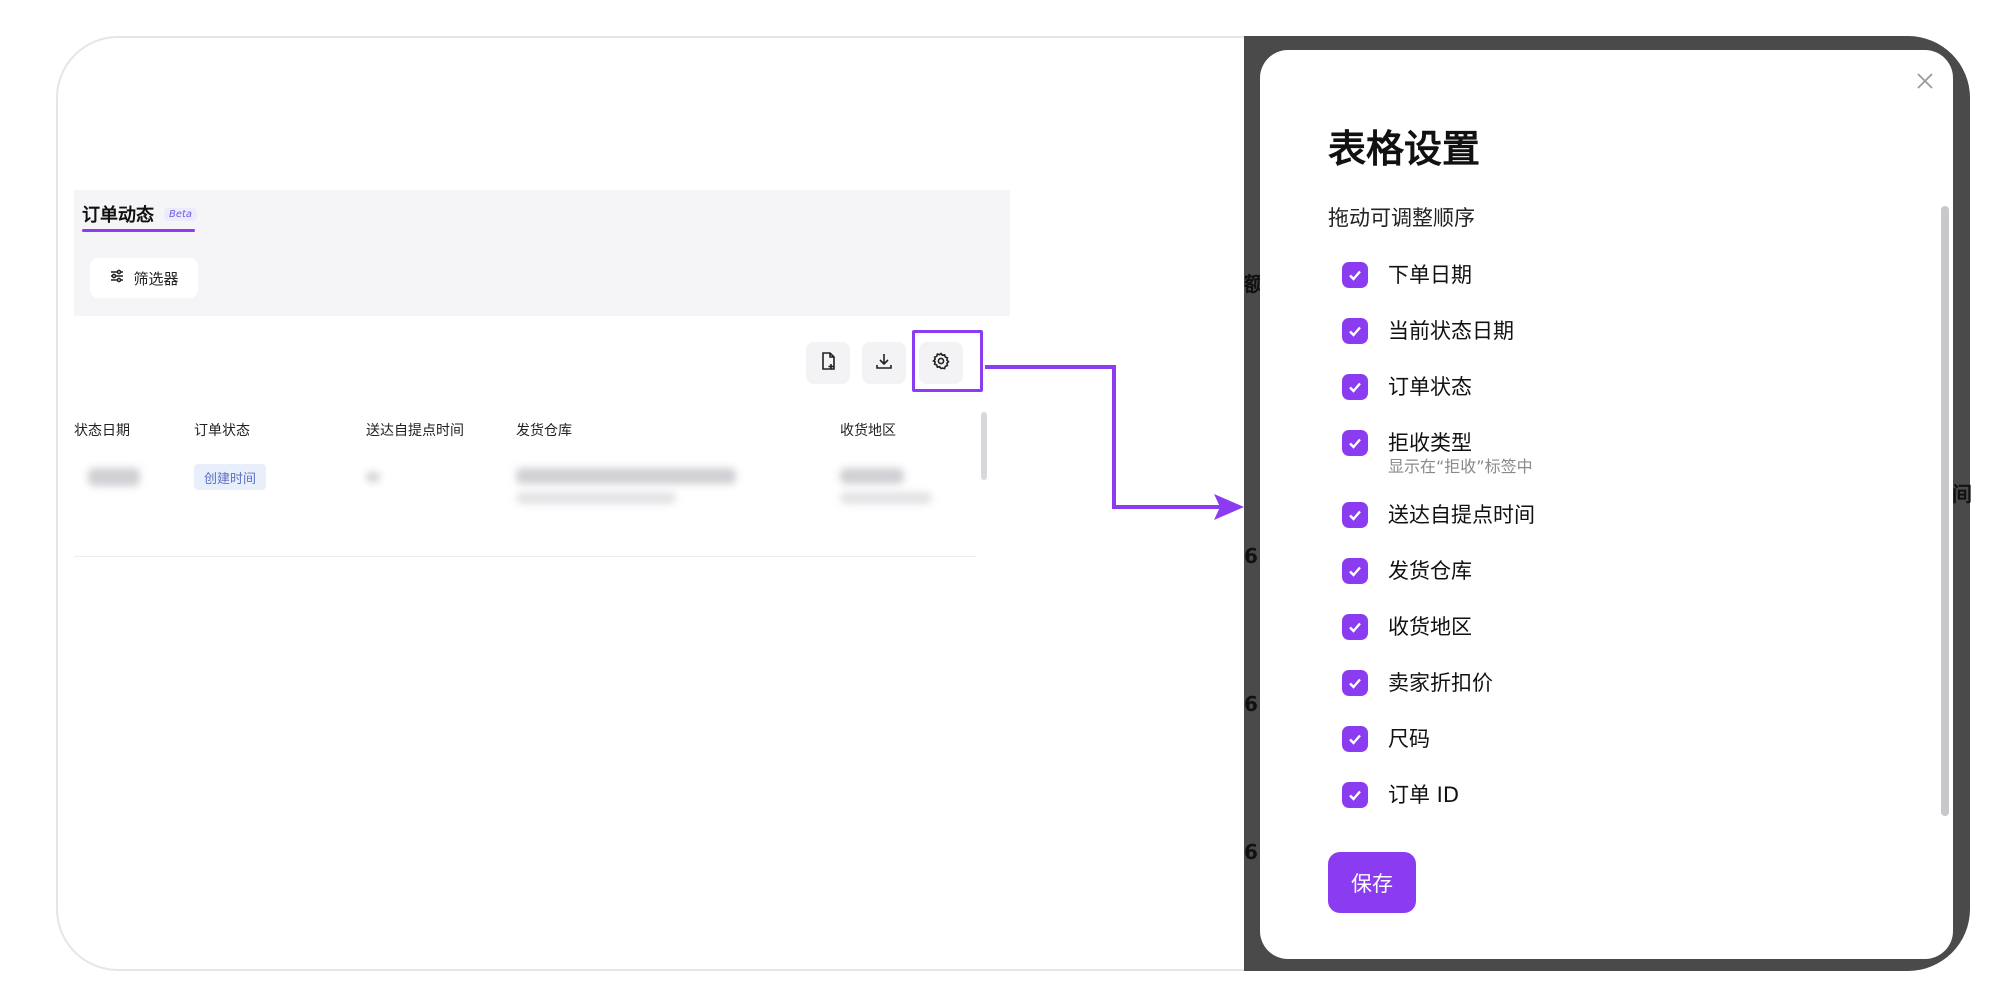 The image size is (2016, 1008). Describe the element at coordinates (1945, 511) in the screenshot. I see `modal-scrollbar` at that location.